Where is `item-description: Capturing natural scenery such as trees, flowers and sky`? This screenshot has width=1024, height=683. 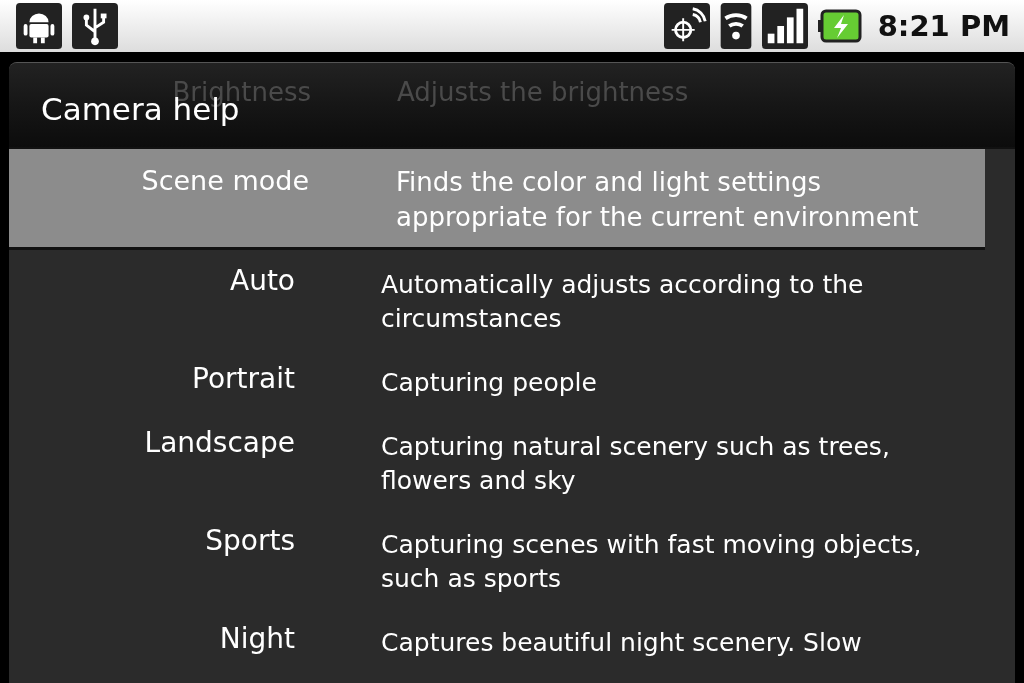
item-description: Capturing natural scenery such as trees, flowers and sky is located at coordinates (636, 464).